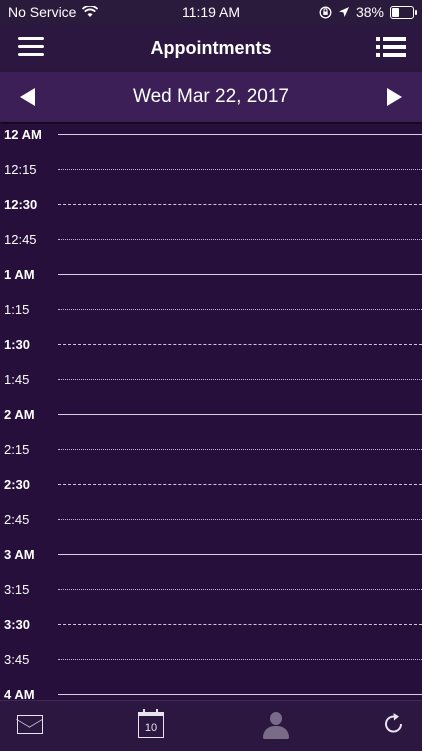  What do you see at coordinates (211, 12) in the screenshot?
I see `status-bar: No Service 11:19 AM 38%` at bounding box center [211, 12].